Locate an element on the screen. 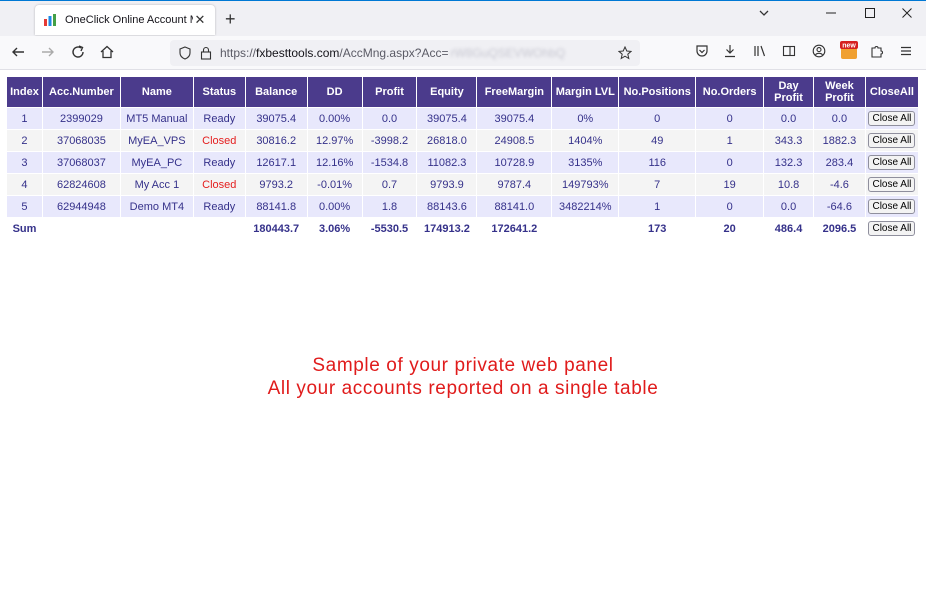 This screenshot has width=926, height=600. url-path: /AccMng.aspx?Acc= is located at coordinates (394, 53).